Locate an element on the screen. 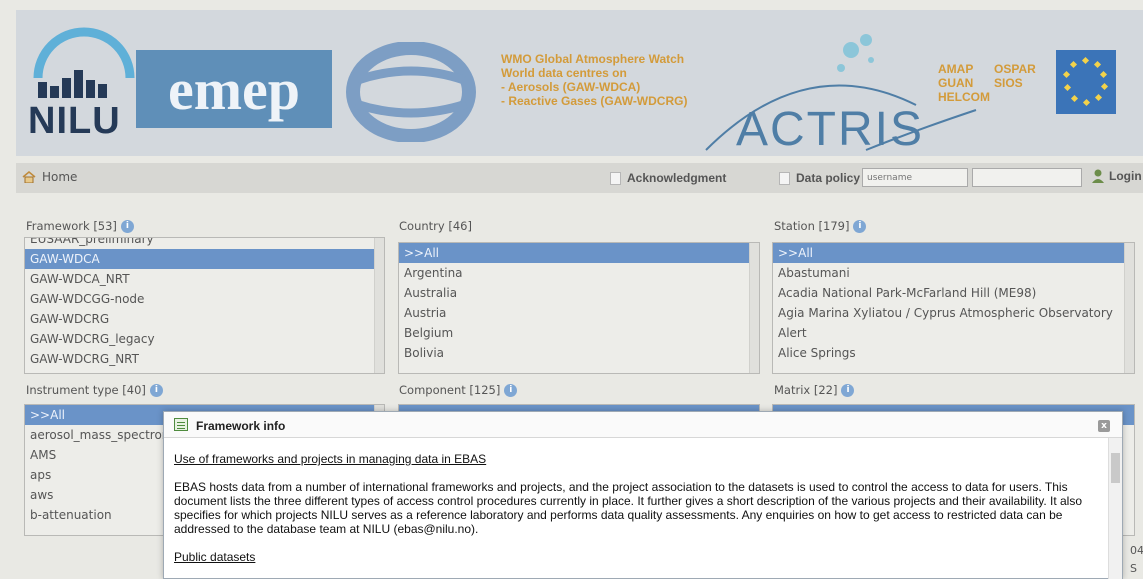  list-item-selected: GAW-WDCA is located at coordinates (204, 259).